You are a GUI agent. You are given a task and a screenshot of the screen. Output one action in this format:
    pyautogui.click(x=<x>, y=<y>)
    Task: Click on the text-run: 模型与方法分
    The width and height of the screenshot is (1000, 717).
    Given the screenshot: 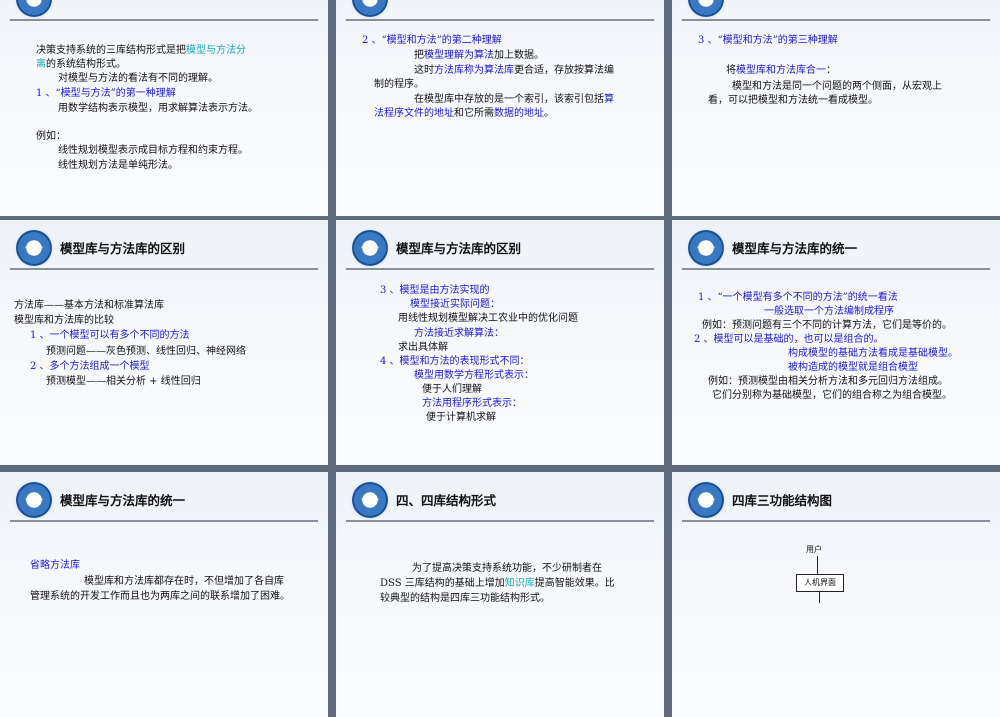 What is the action you would take?
    pyautogui.click(x=216, y=50)
    